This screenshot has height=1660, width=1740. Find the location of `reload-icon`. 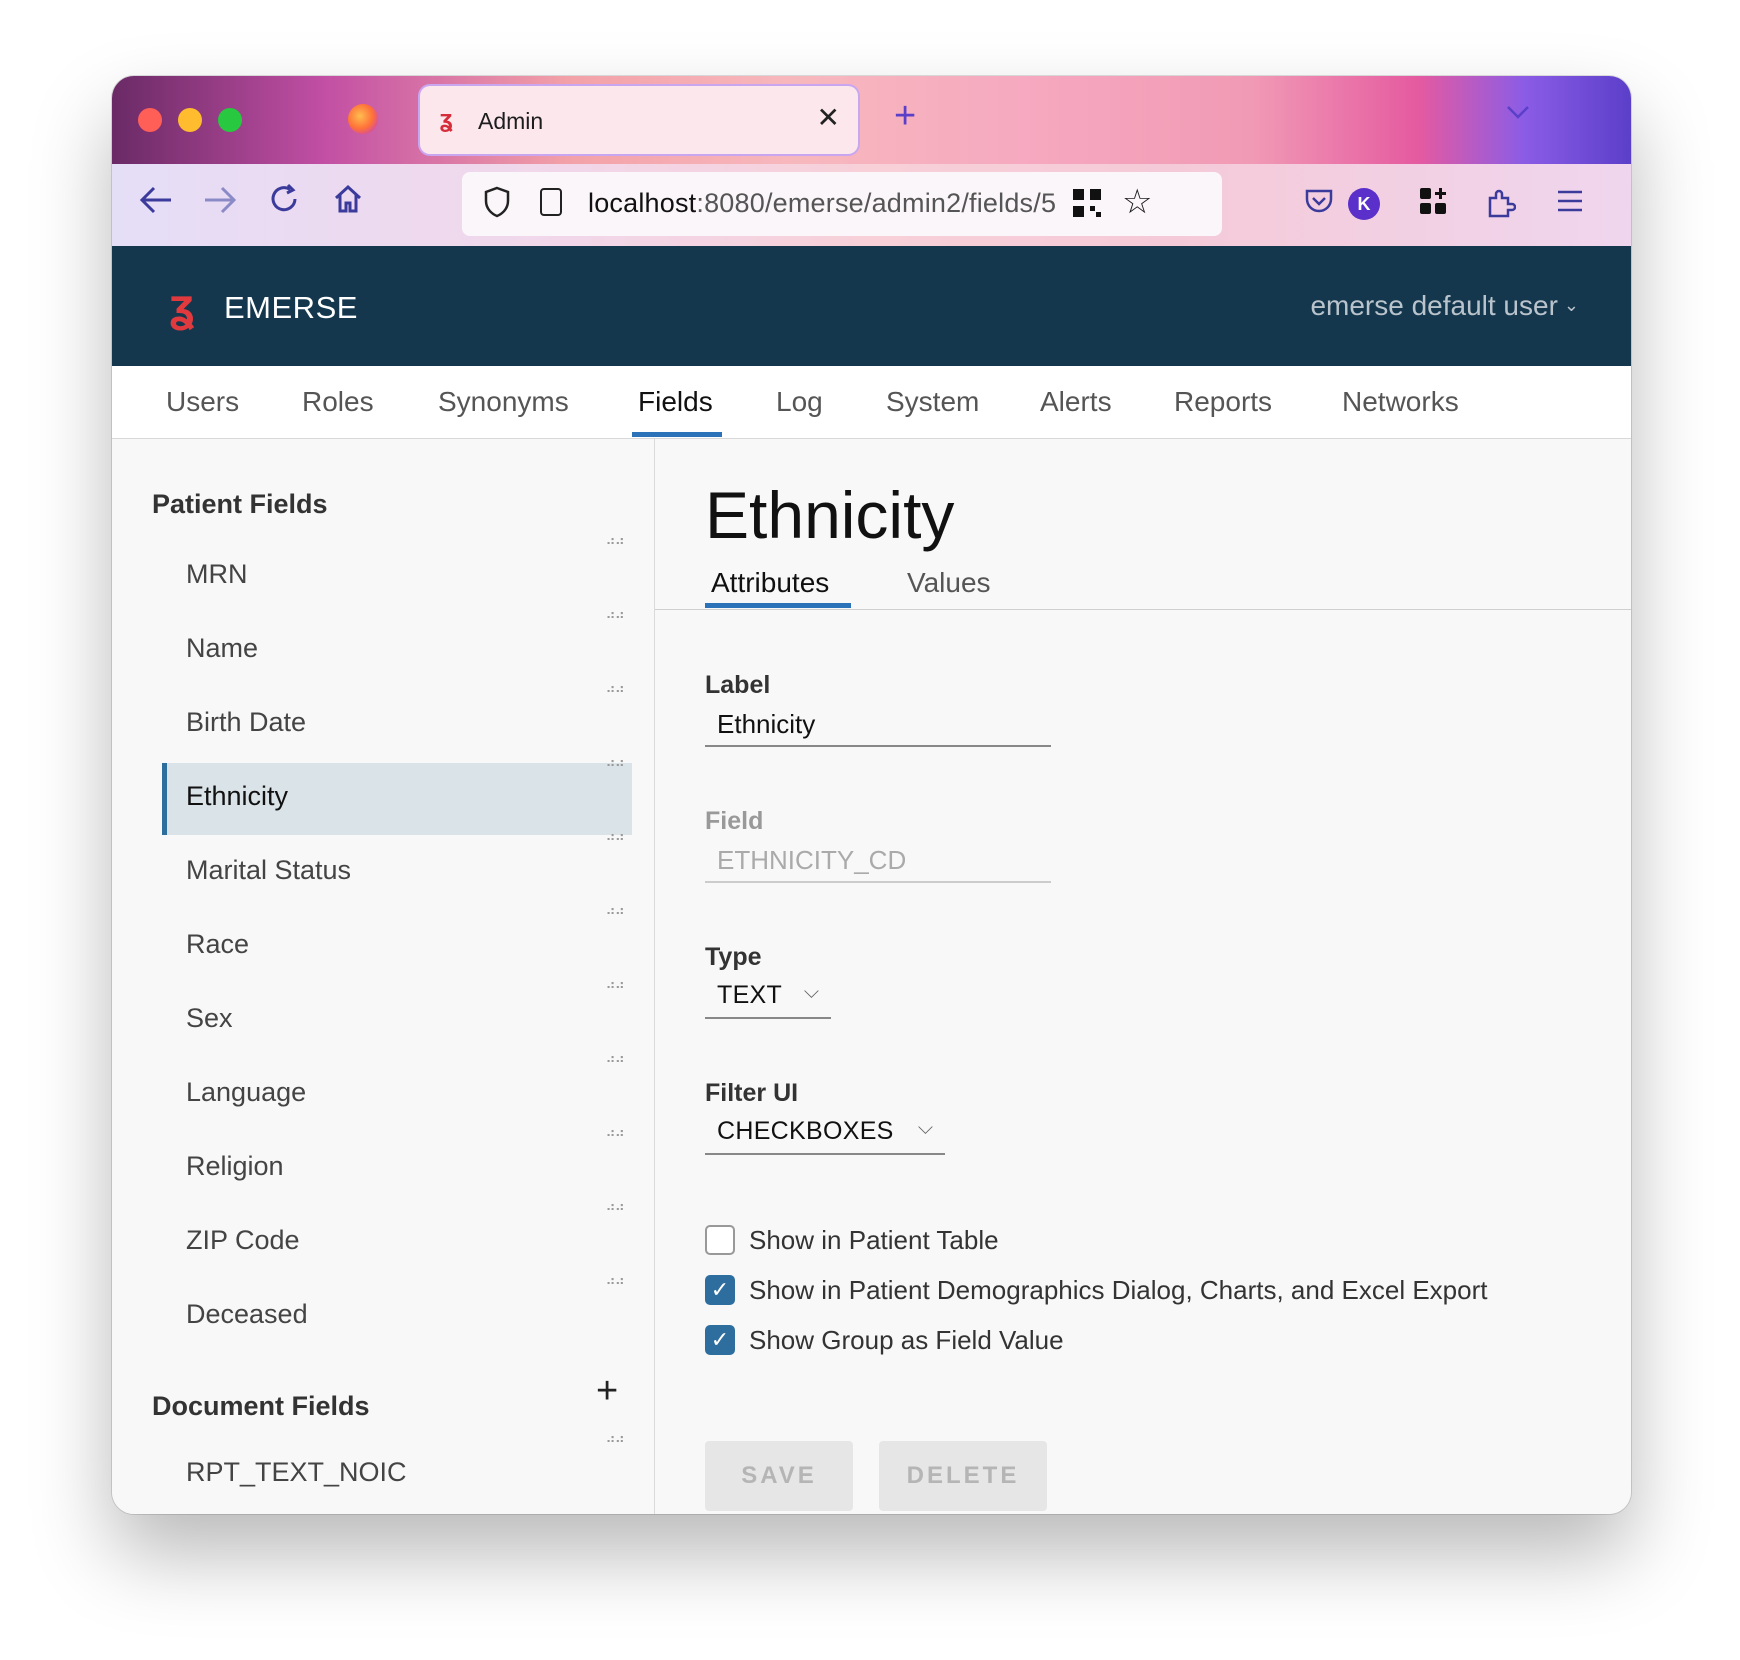

reload-icon is located at coordinates (284, 204).